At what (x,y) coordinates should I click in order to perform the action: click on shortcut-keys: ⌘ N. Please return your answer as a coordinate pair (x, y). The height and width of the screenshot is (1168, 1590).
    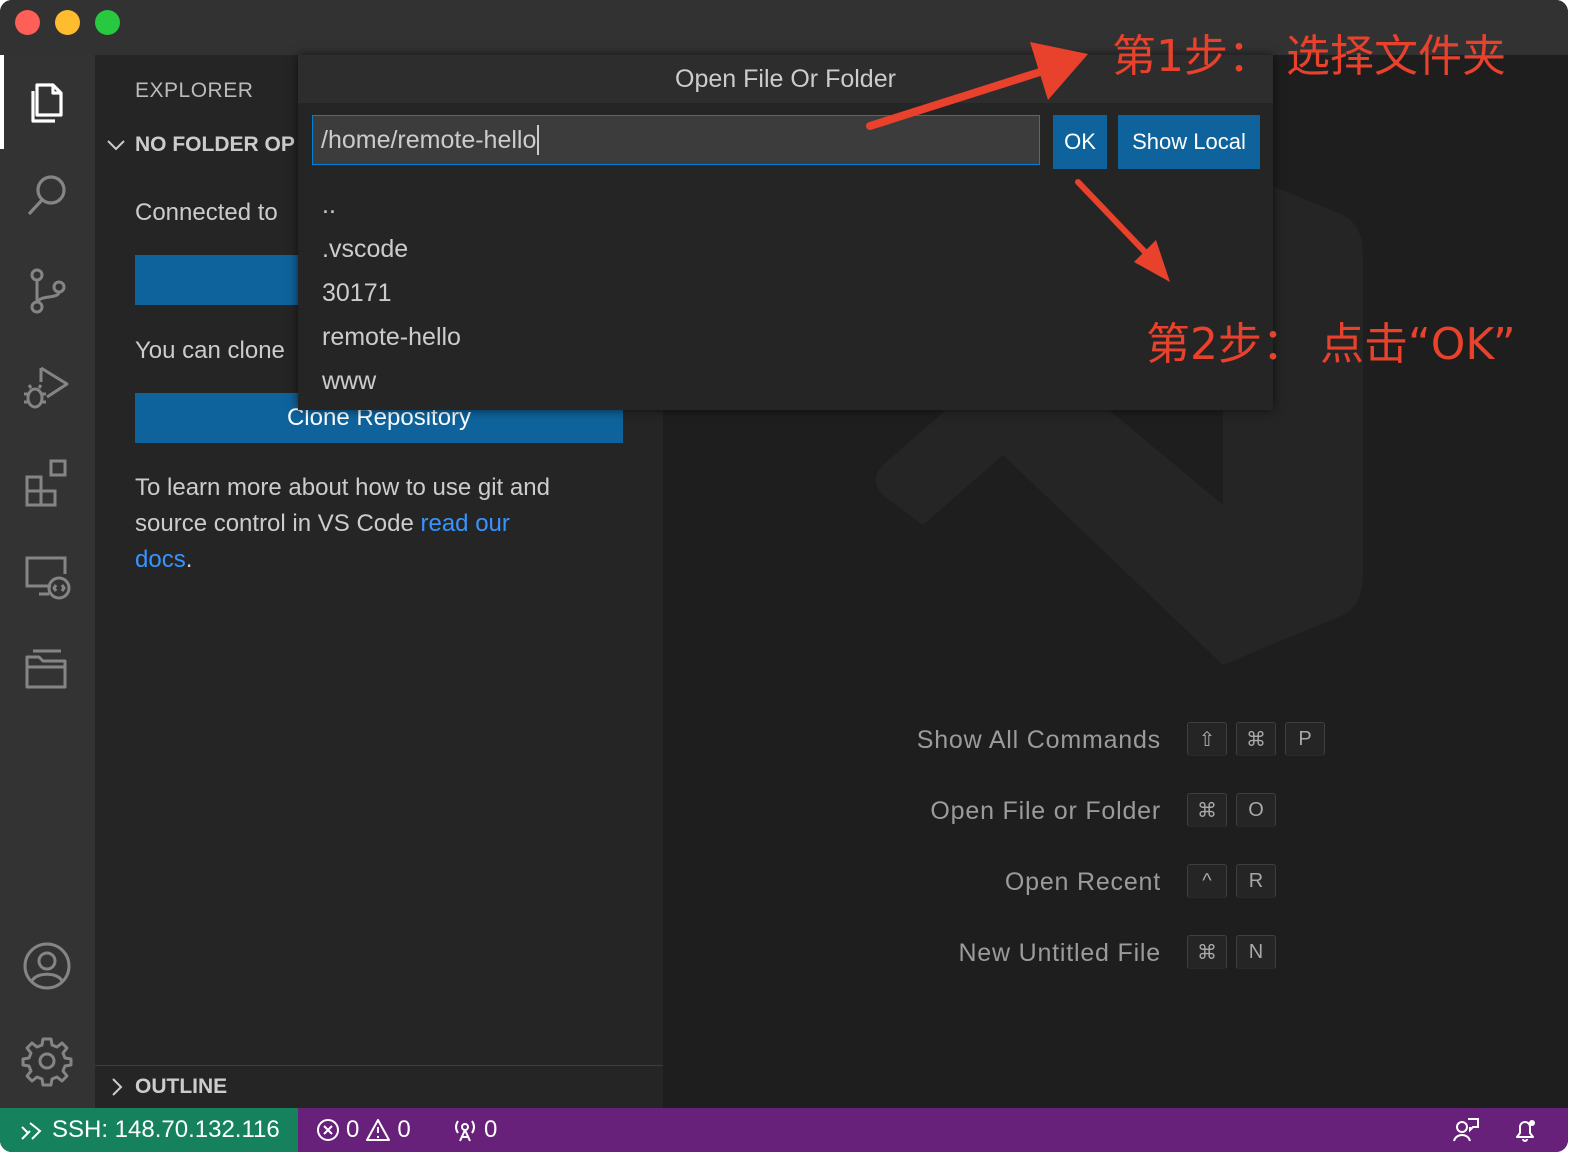
    Looking at the image, I should click on (1231, 952).